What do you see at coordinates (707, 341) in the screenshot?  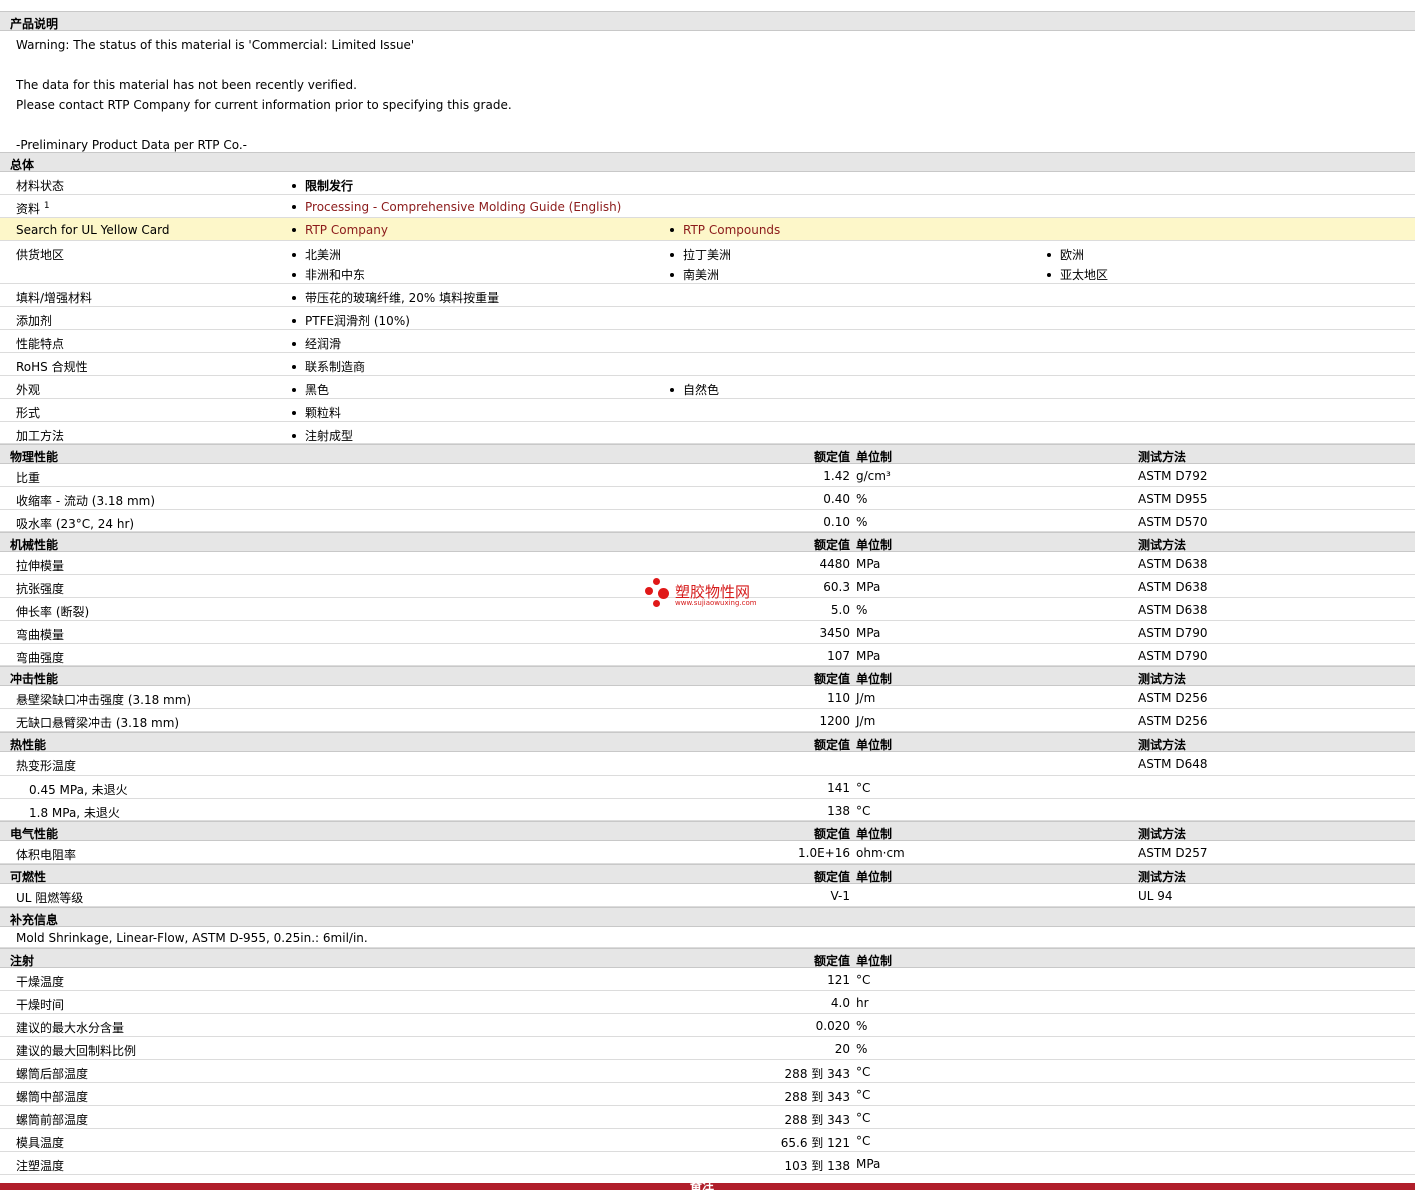 I see `row-features: 性能特点 经润滑` at bounding box center [707, 341].